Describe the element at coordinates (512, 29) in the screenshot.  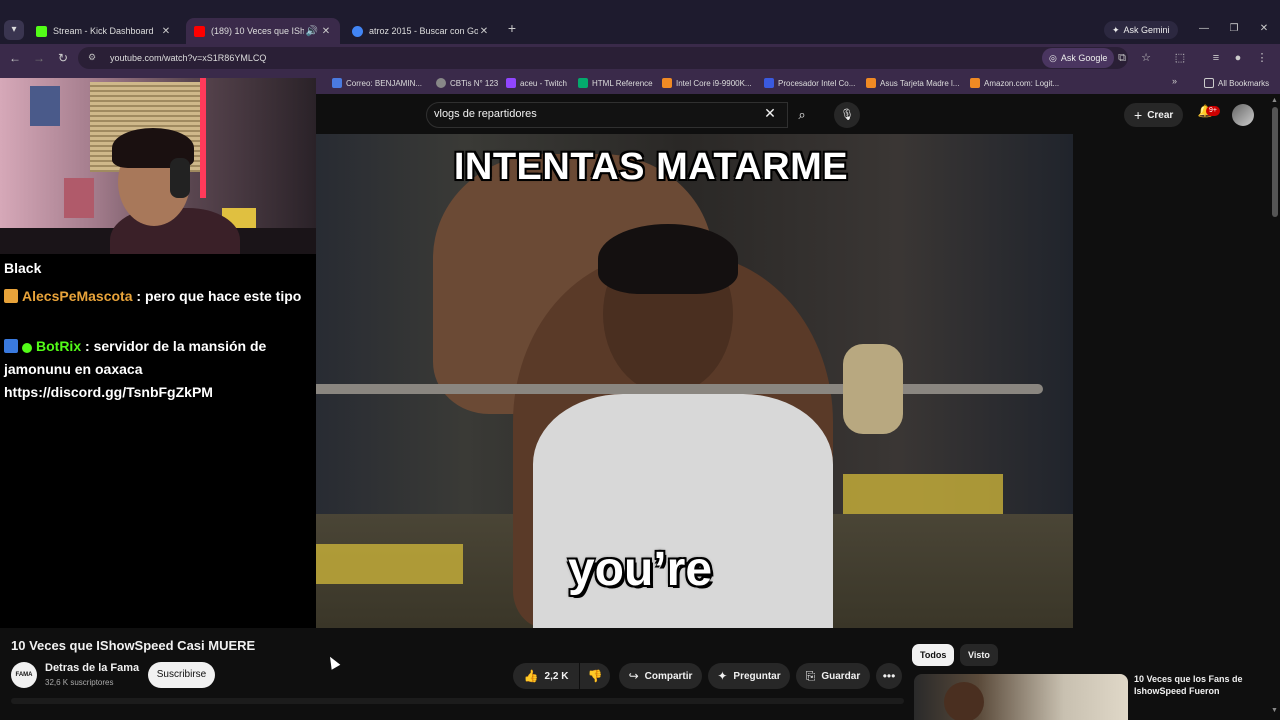
I see `new-tab-button: +` at that location.